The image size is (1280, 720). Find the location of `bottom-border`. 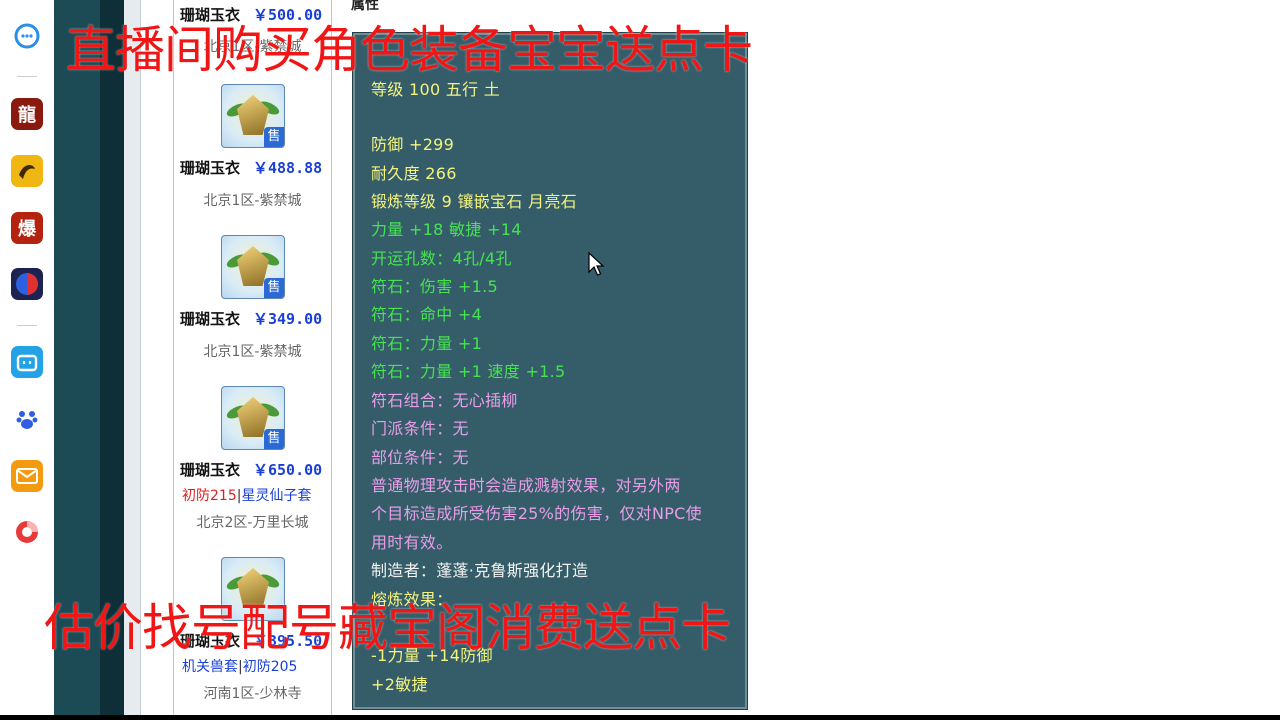

bottom-border is located at coordinates (640, 717).